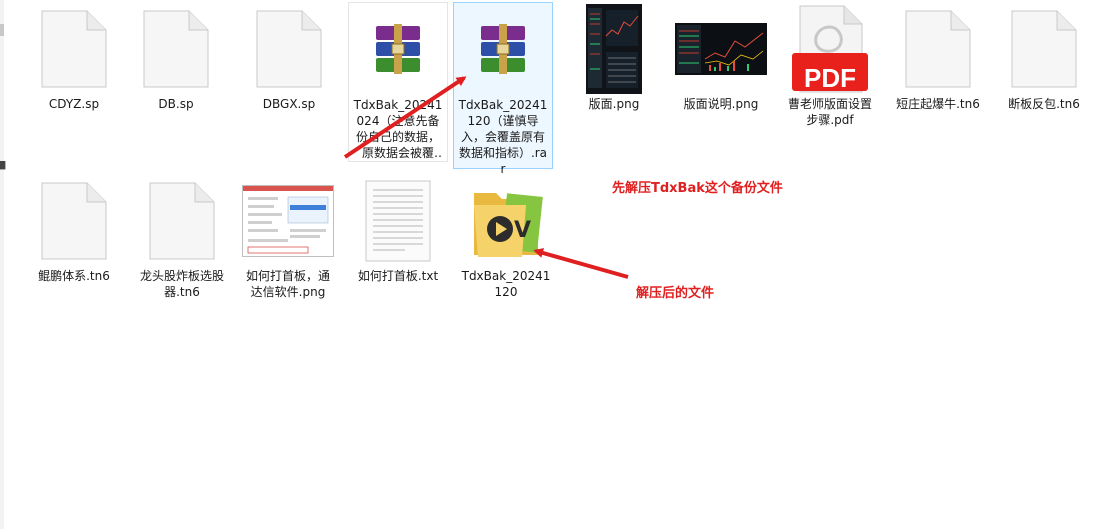 The width and height of the screenshot is (1107, 529). I want to click on file-label: CDYZ.sp, so click(74, 104).